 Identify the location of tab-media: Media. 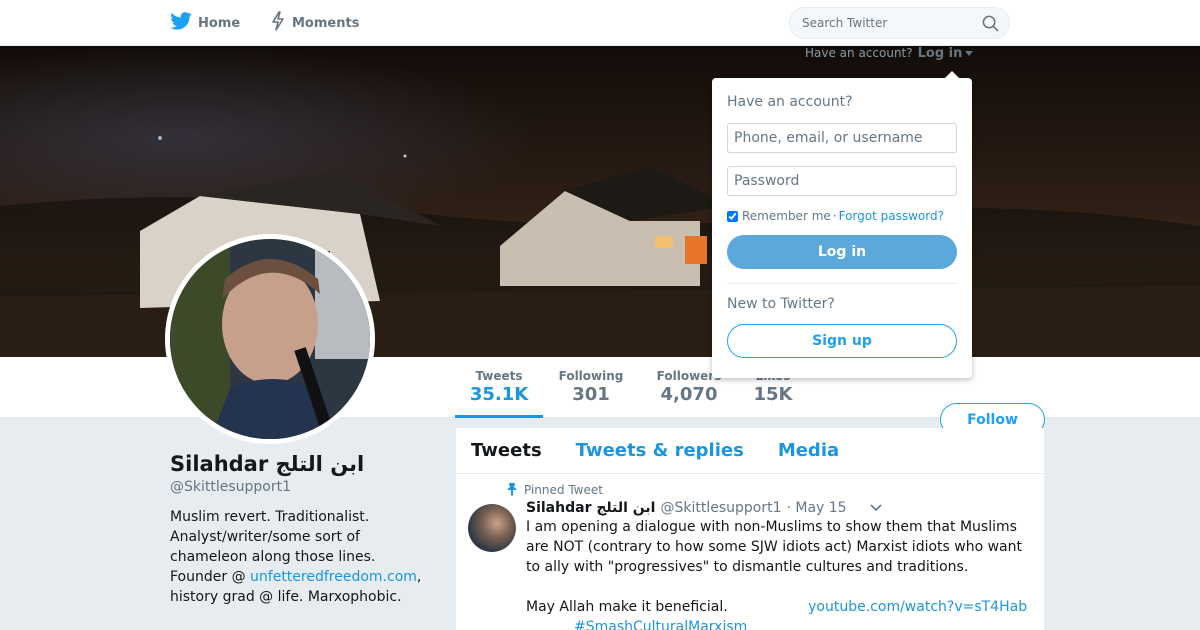
(808, 450).